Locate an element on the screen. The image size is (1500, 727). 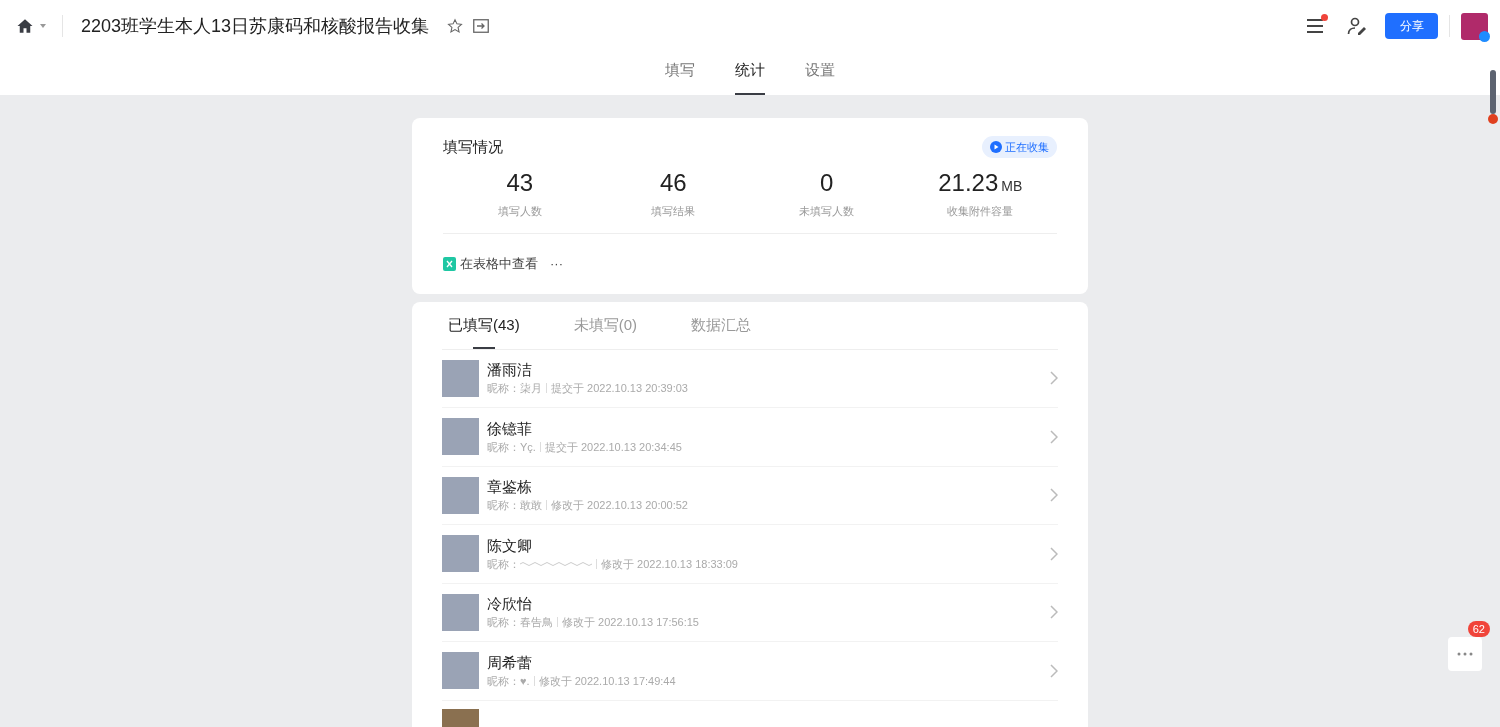
submit-time: 修改于 2022.10.13 17:56:15 is located at coordinates (630, 623).